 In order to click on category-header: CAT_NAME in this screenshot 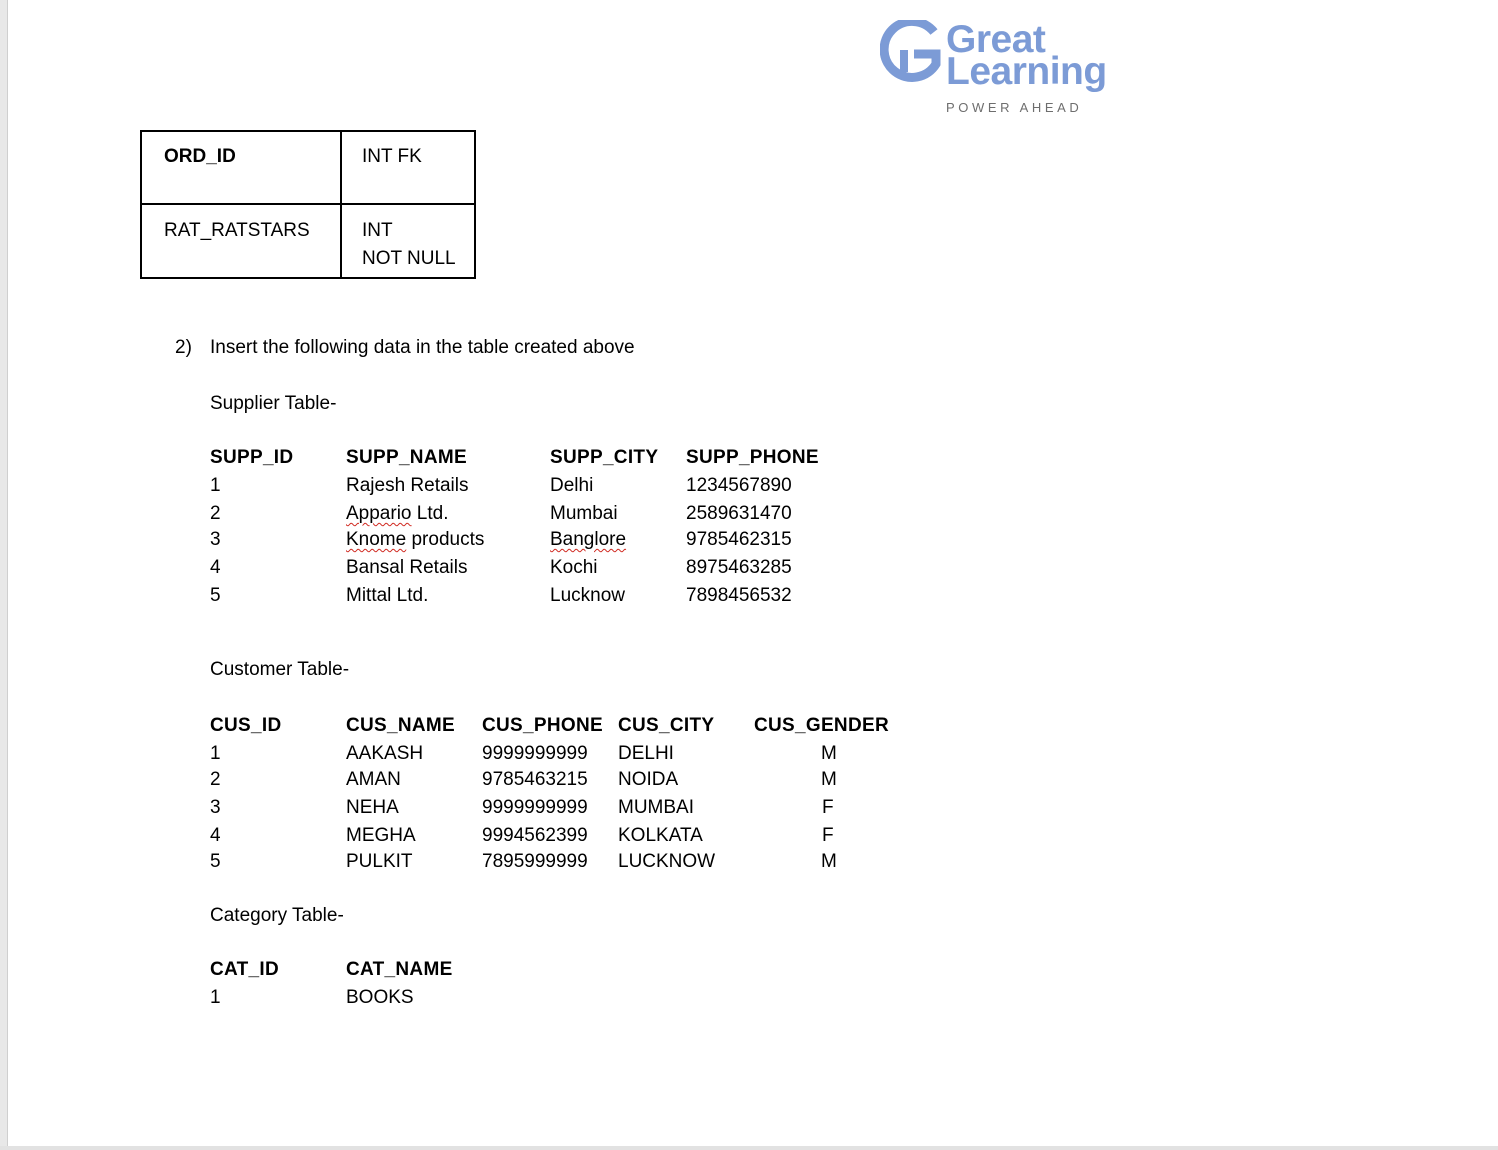, I will do `click(399, 969)`.